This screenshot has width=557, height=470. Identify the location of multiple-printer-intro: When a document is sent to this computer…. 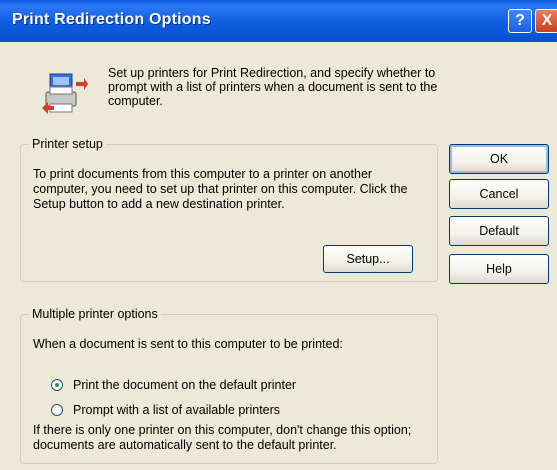
(188, 344).